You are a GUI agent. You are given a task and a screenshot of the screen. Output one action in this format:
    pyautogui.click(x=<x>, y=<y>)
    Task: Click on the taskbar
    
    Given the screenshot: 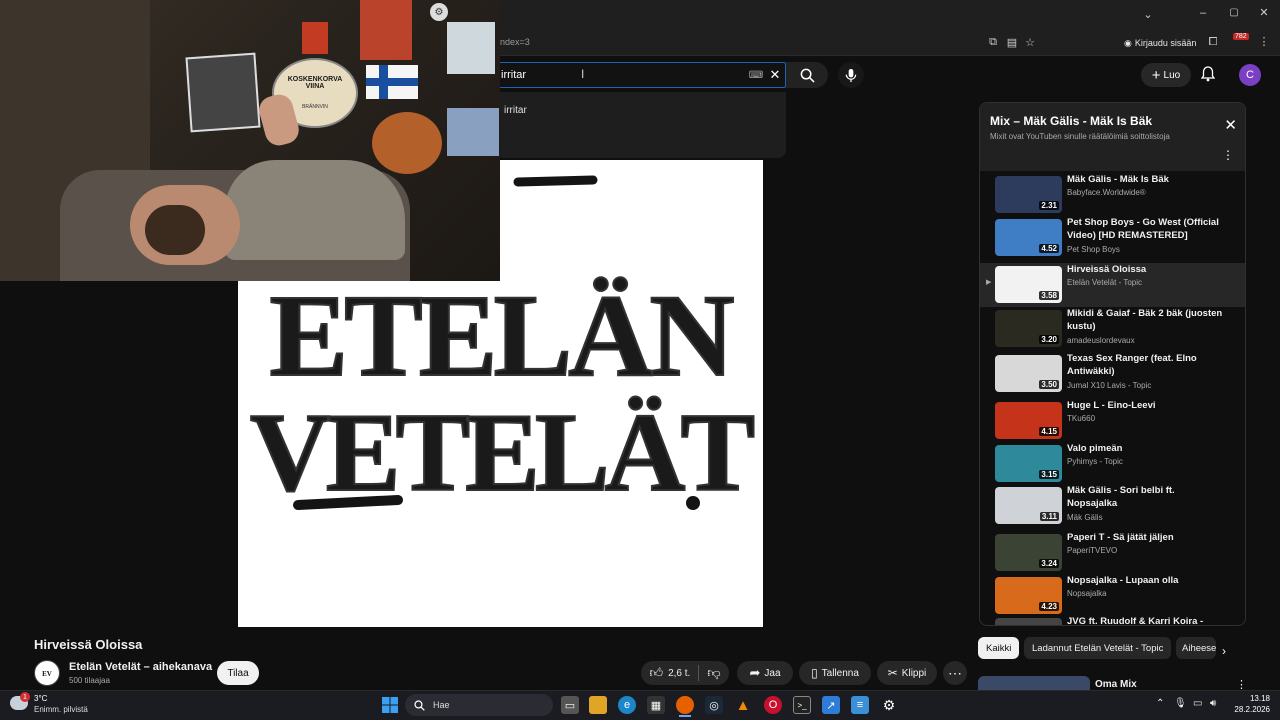 What is the action you would take?
    pyautogui.click(x=640, y=705)
    